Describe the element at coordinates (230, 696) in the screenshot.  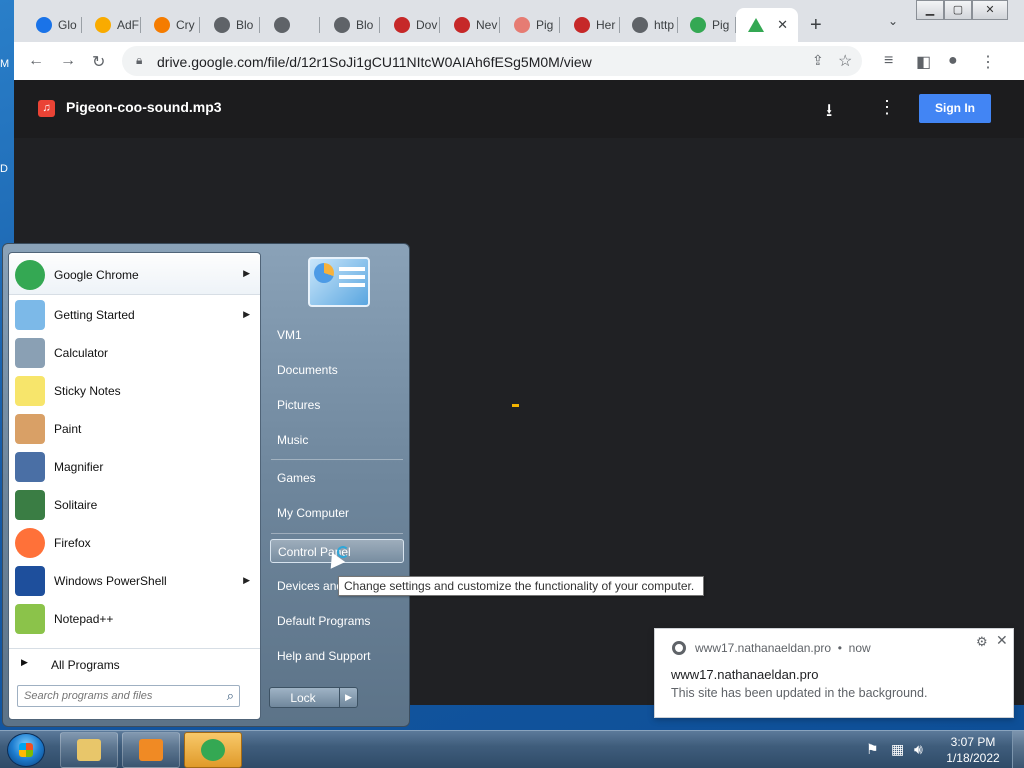
I see `search-icon: ⌕` at that location.